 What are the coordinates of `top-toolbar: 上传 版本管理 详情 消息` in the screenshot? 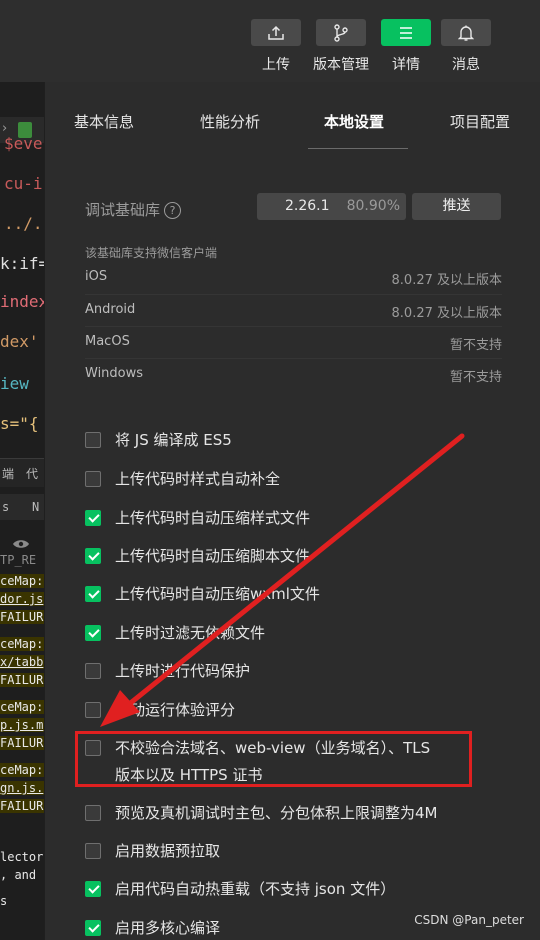 It's located at (270, 41).